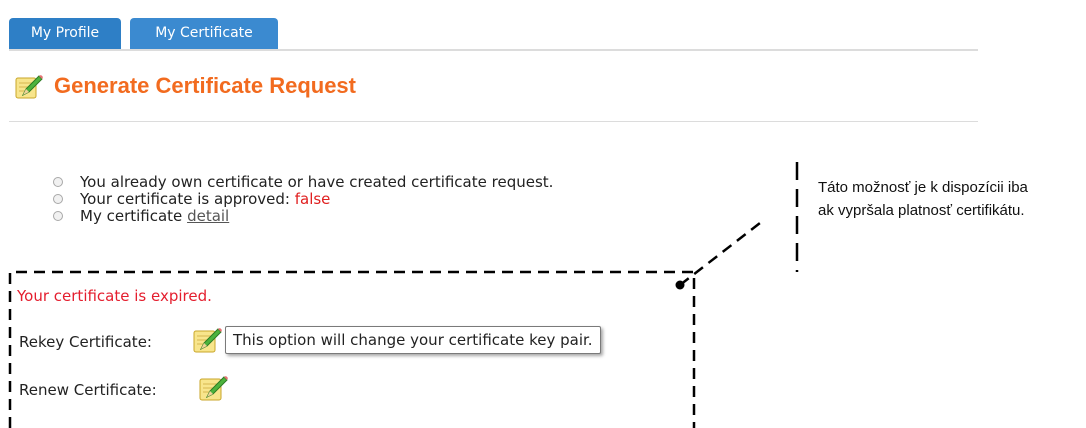 The width and height of the screenshot is (1086, 428). Describe the element at coordinates (680, 285) in the screenshot. I see `marker-dot` at that location.